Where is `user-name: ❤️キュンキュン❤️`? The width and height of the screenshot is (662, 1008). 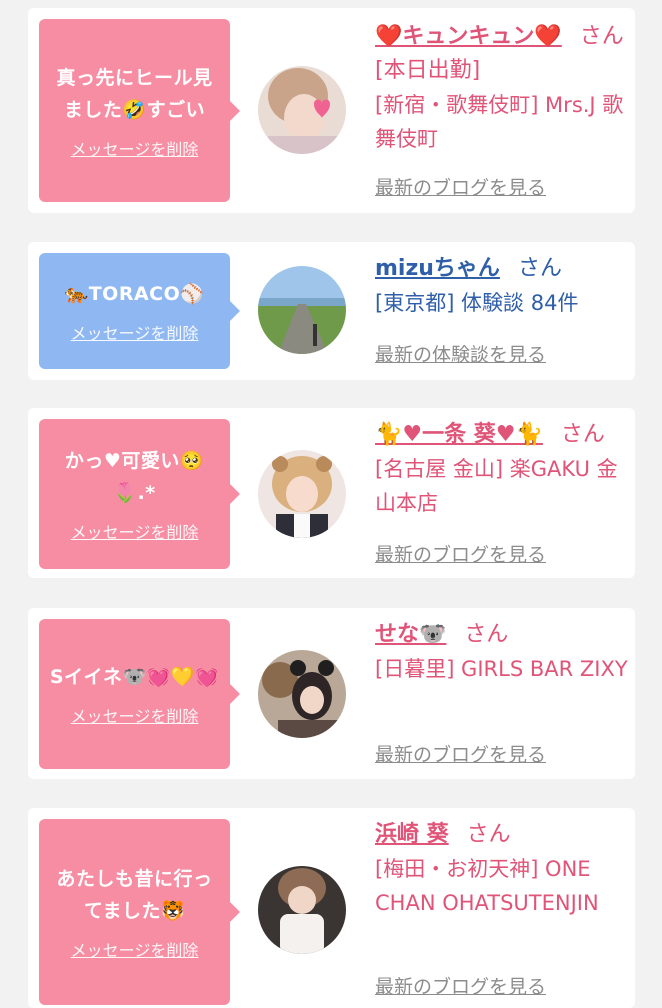
user-name: ❤️キュンキュン❤️ is located at coordinates (468, 36).